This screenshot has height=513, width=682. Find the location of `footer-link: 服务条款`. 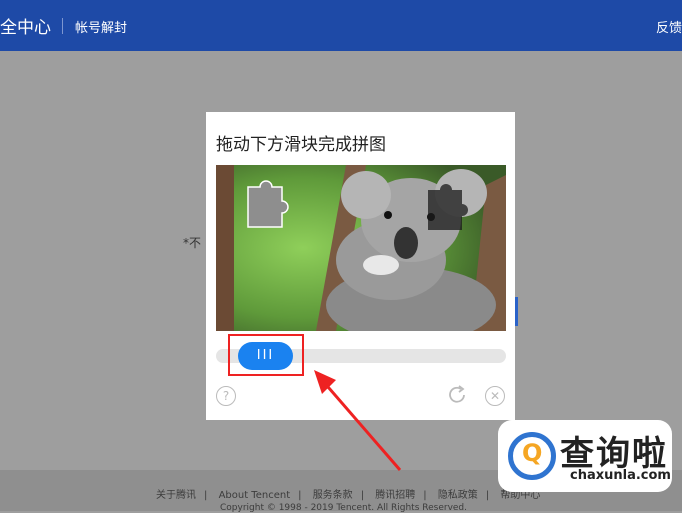

footer-link: 服务条款 is located at coordinates (333, 495).